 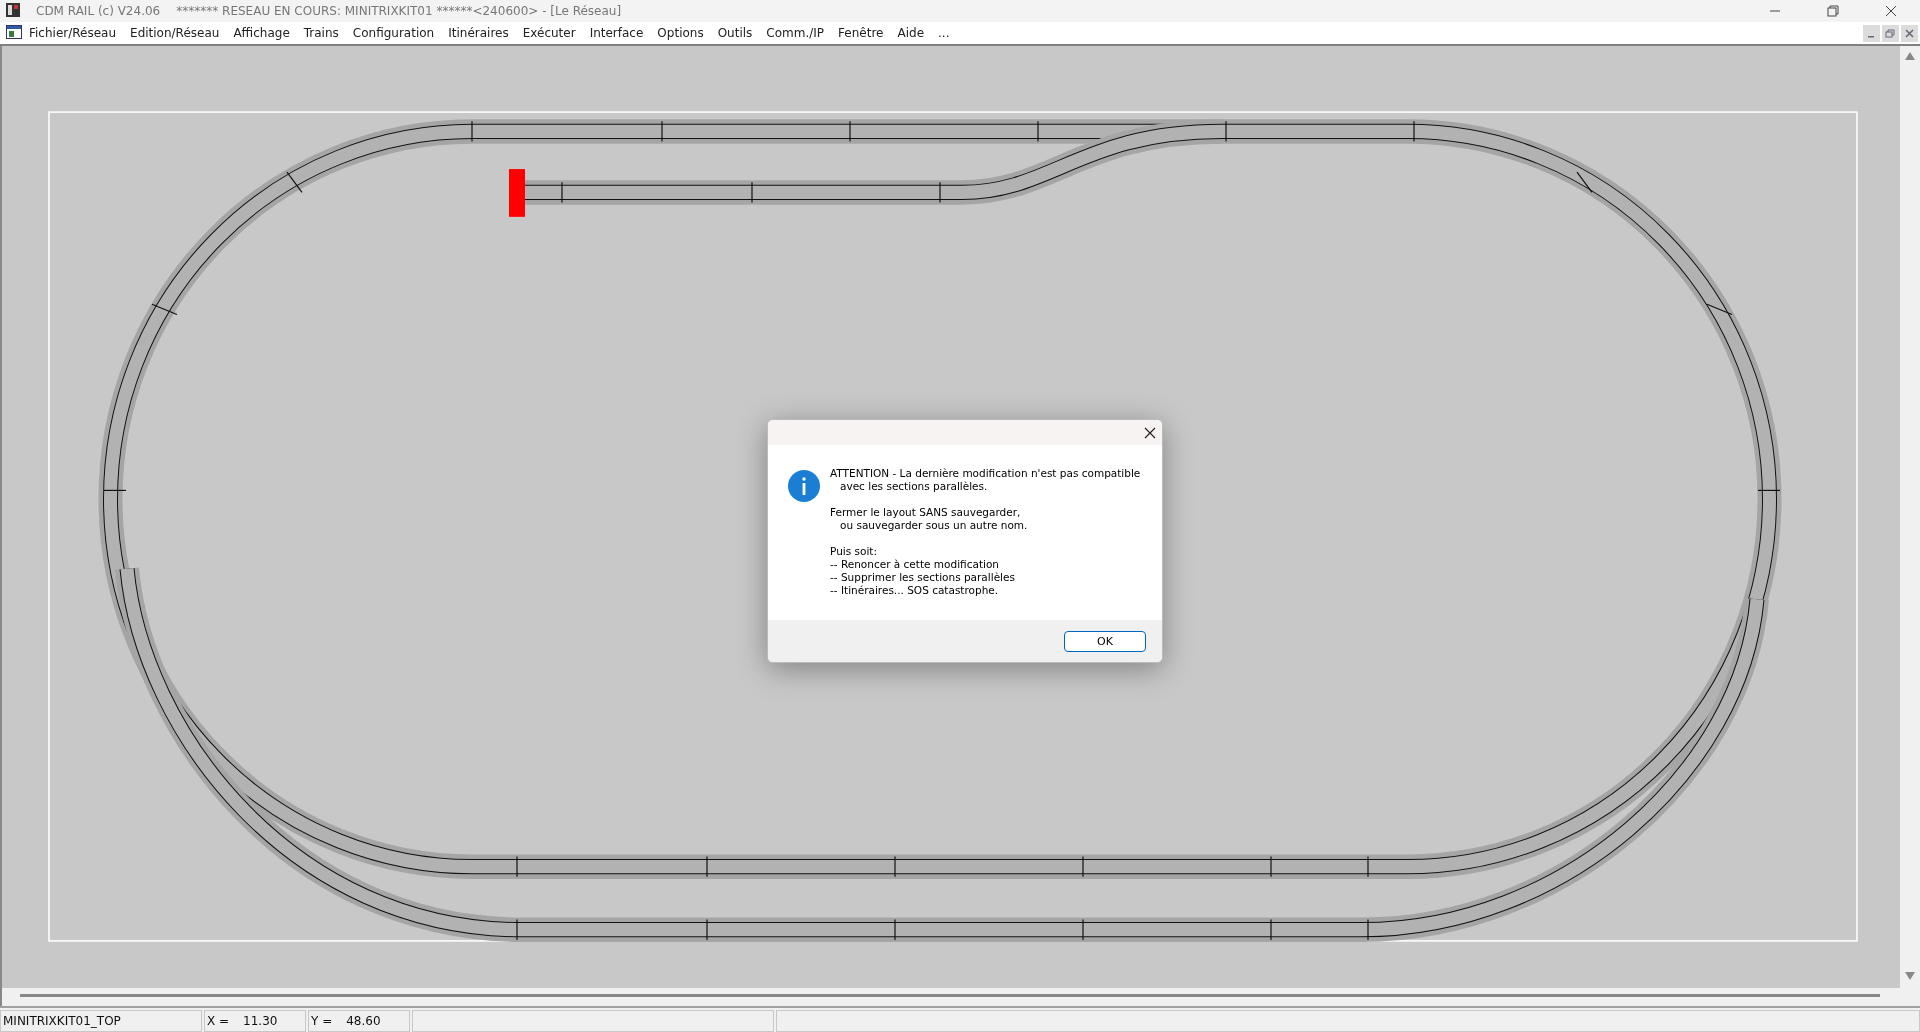 I want to click on buffer-stop, so click(x=517, y=193).